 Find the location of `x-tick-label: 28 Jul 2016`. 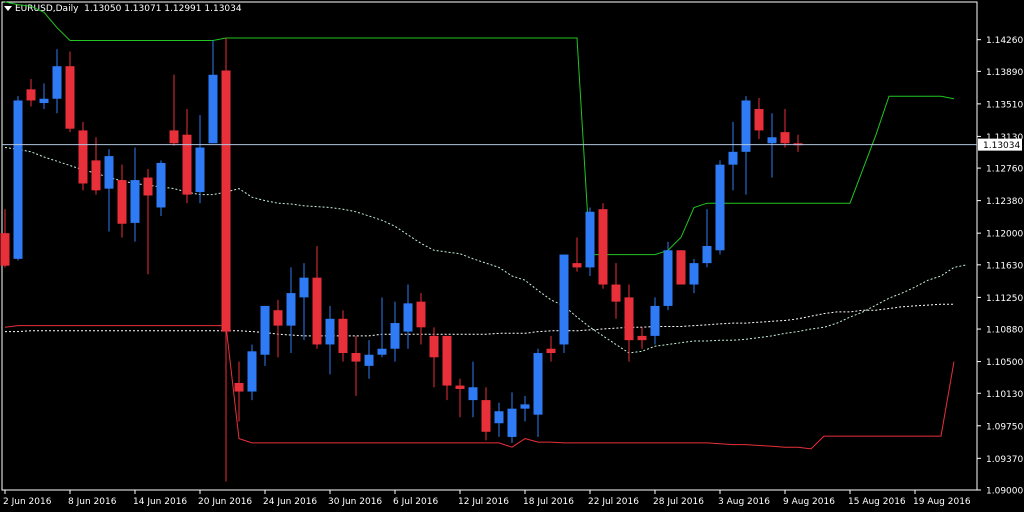

x-tick-label: 28 Jul 2016 is located at coordinates (678, 502).